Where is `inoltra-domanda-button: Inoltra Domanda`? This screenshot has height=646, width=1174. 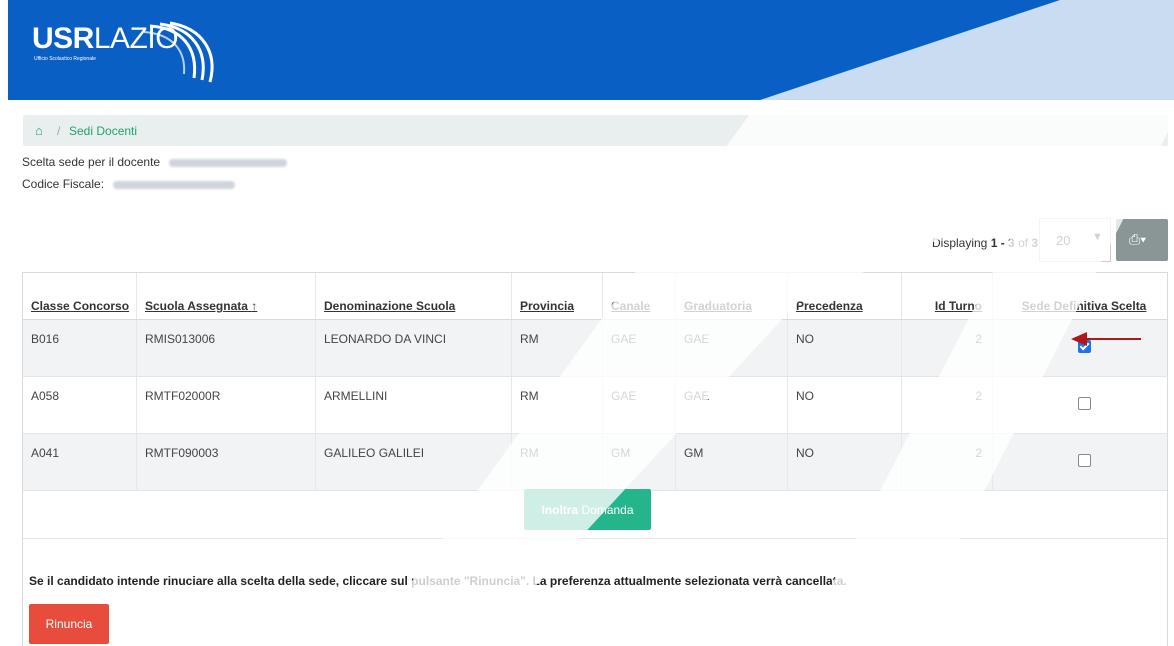 inoltra-domanda-button: Inoltra Domanda is located at coordinates (587, 509).